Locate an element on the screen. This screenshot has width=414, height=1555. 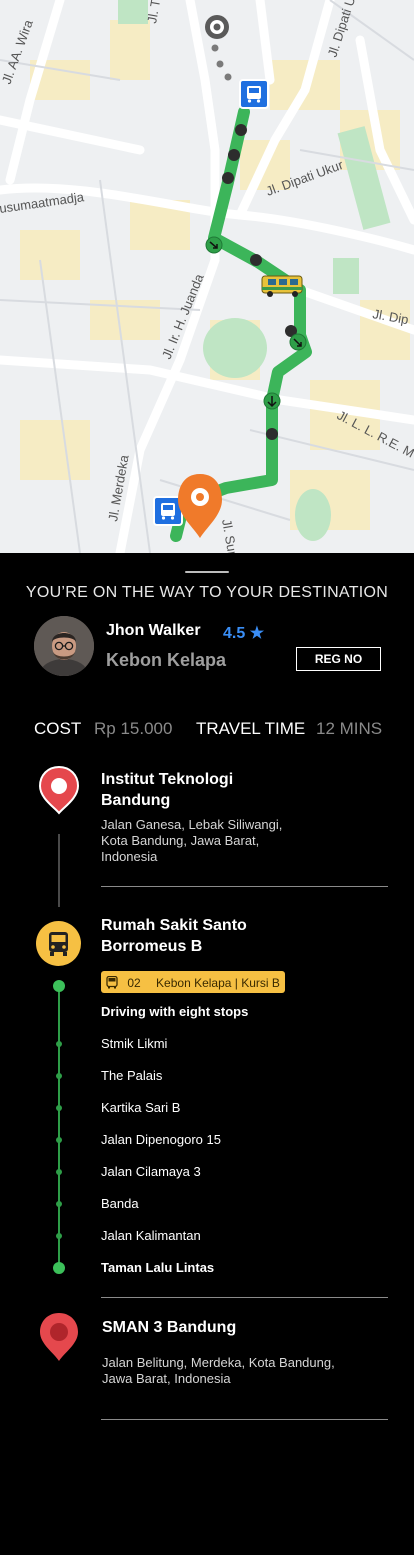
list-item: Banda is located at coordinates (120, 1203).